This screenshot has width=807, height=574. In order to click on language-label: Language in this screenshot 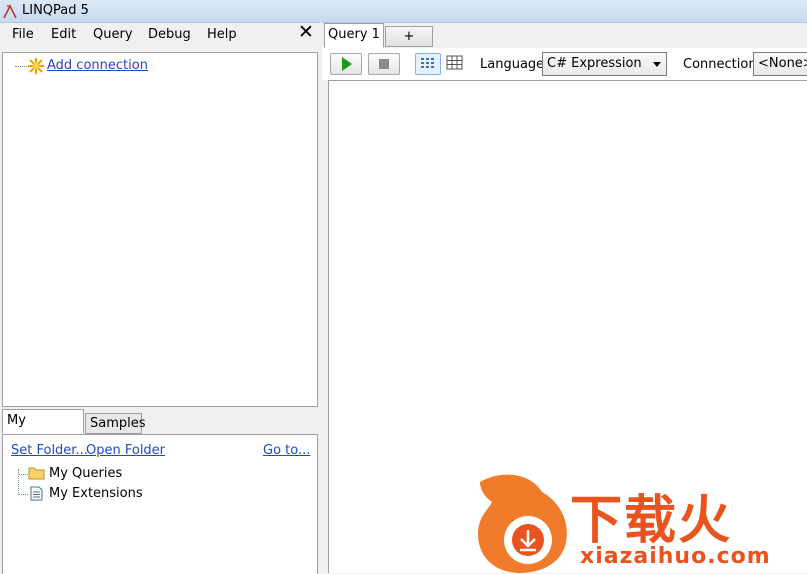, I will do `click(512, 64)`.